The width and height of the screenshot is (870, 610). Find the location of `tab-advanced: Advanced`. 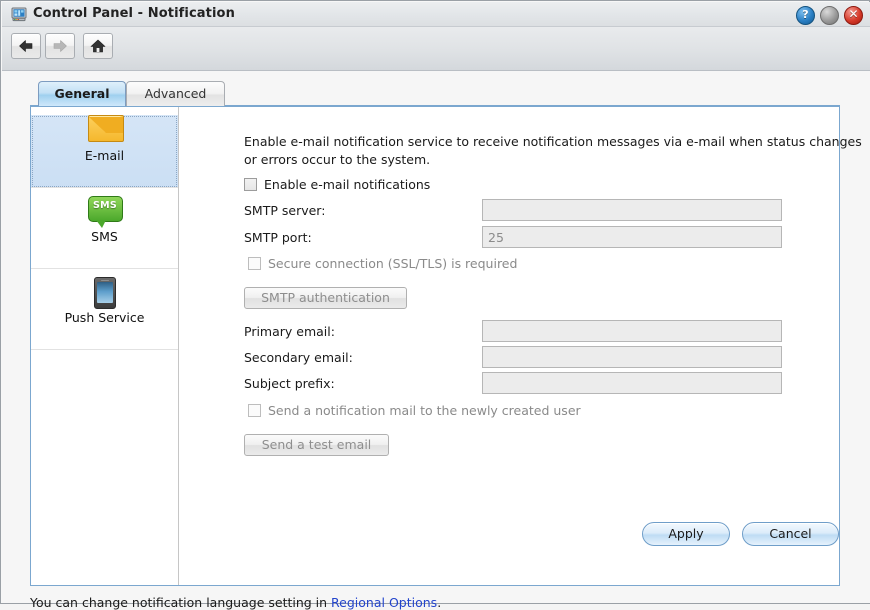

tab-advanced: Advanced is located at coordinates (175, 93).